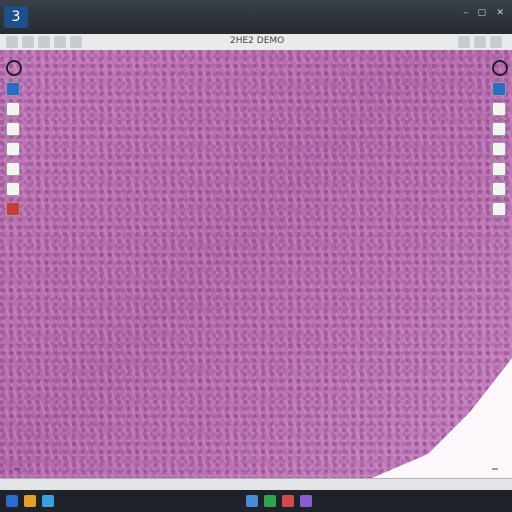 This screenshot has width=512, height=512. I want to click on start-icon, so click(12, 501).